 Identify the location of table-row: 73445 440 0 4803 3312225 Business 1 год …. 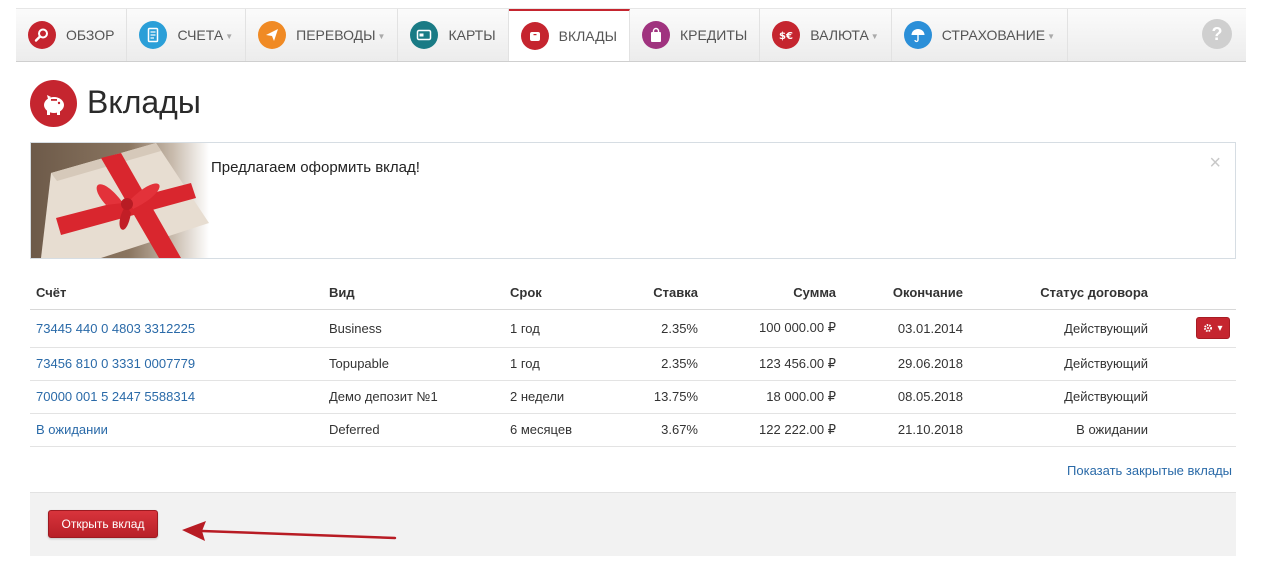
(633, 328).